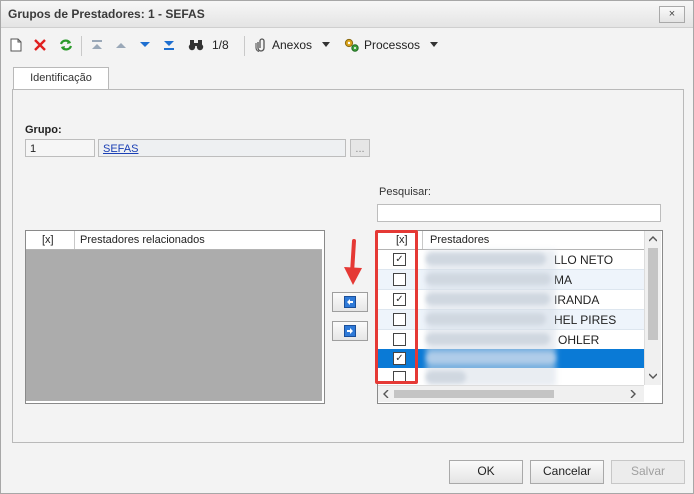 The width and height of the screenshot is (694, 494). I want to click on search-label: Pesquisar:, so click(405, 192).